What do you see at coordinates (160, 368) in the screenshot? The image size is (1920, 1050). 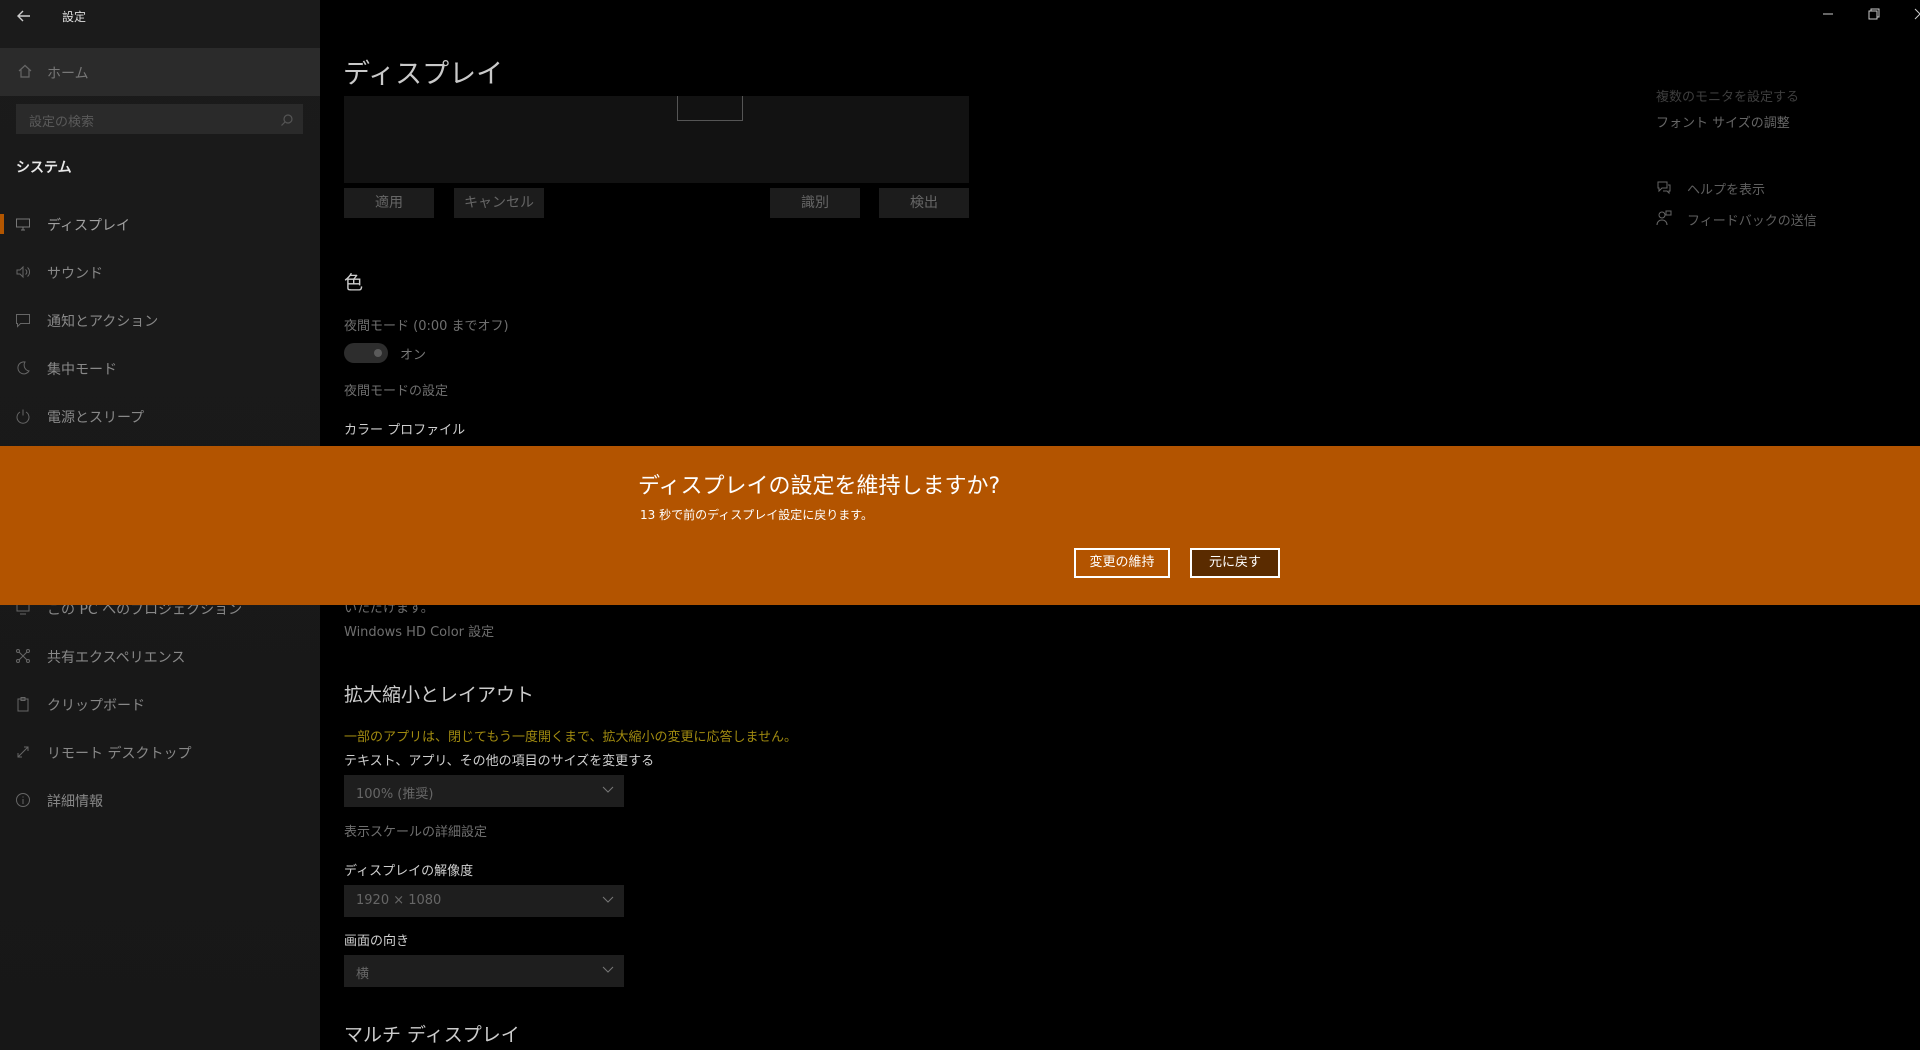 I see `sidebar-item-focus: 集中モード` at bounding box center [160, 368].